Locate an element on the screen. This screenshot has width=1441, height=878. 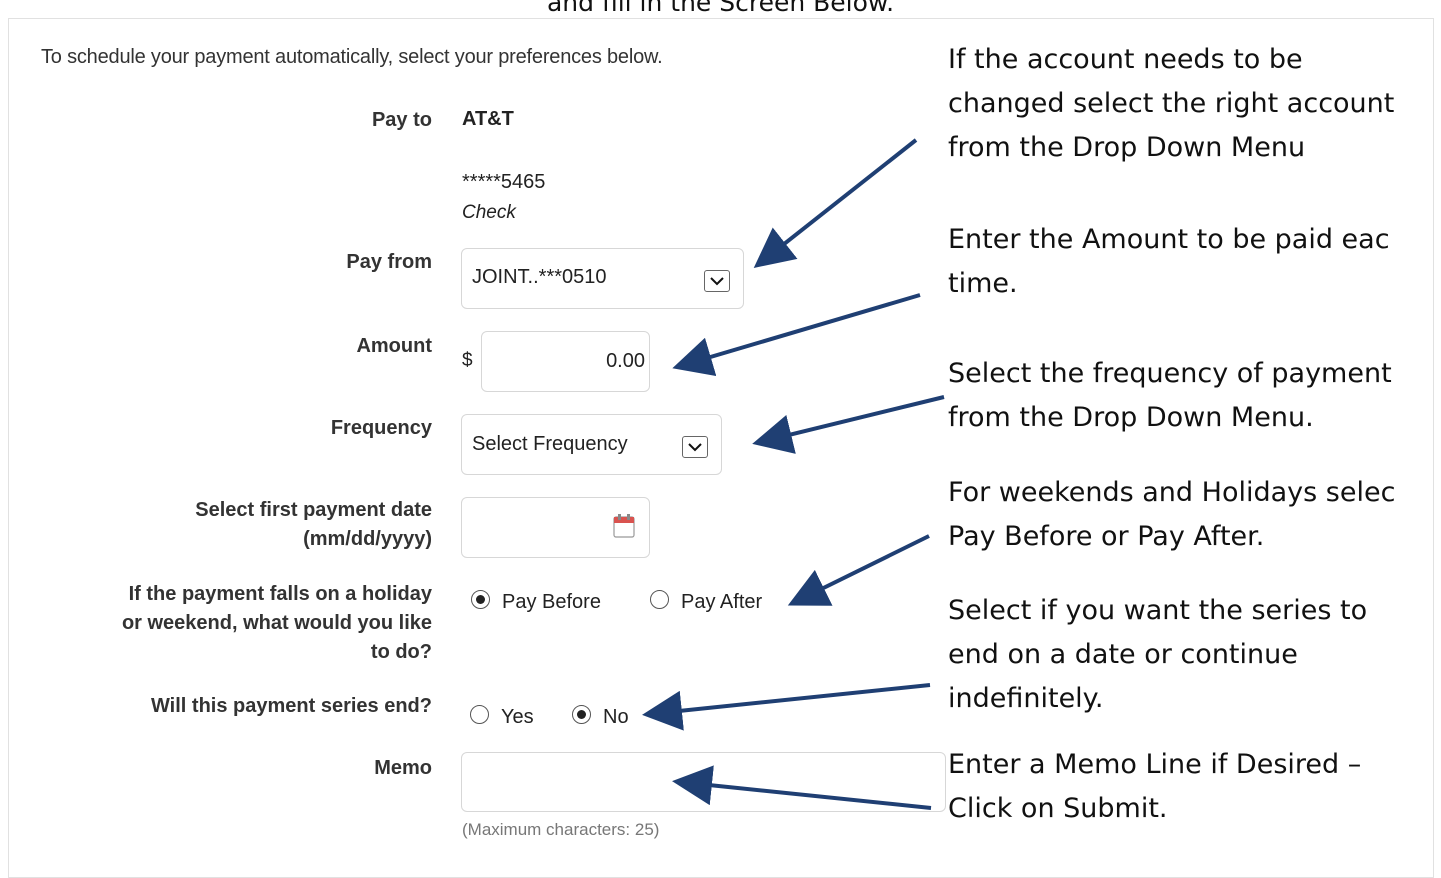
arrow-series is located at coordinates (786, 707).